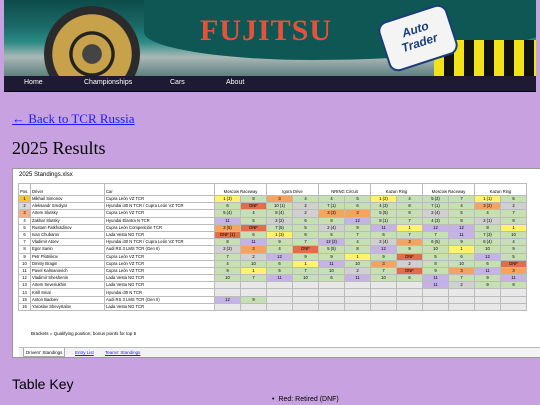 This screenshot has height=405, width=540. Describe the element at coordinates (279, 220) in the screenshot. I see `cell-result: 2 (2)` at that location.